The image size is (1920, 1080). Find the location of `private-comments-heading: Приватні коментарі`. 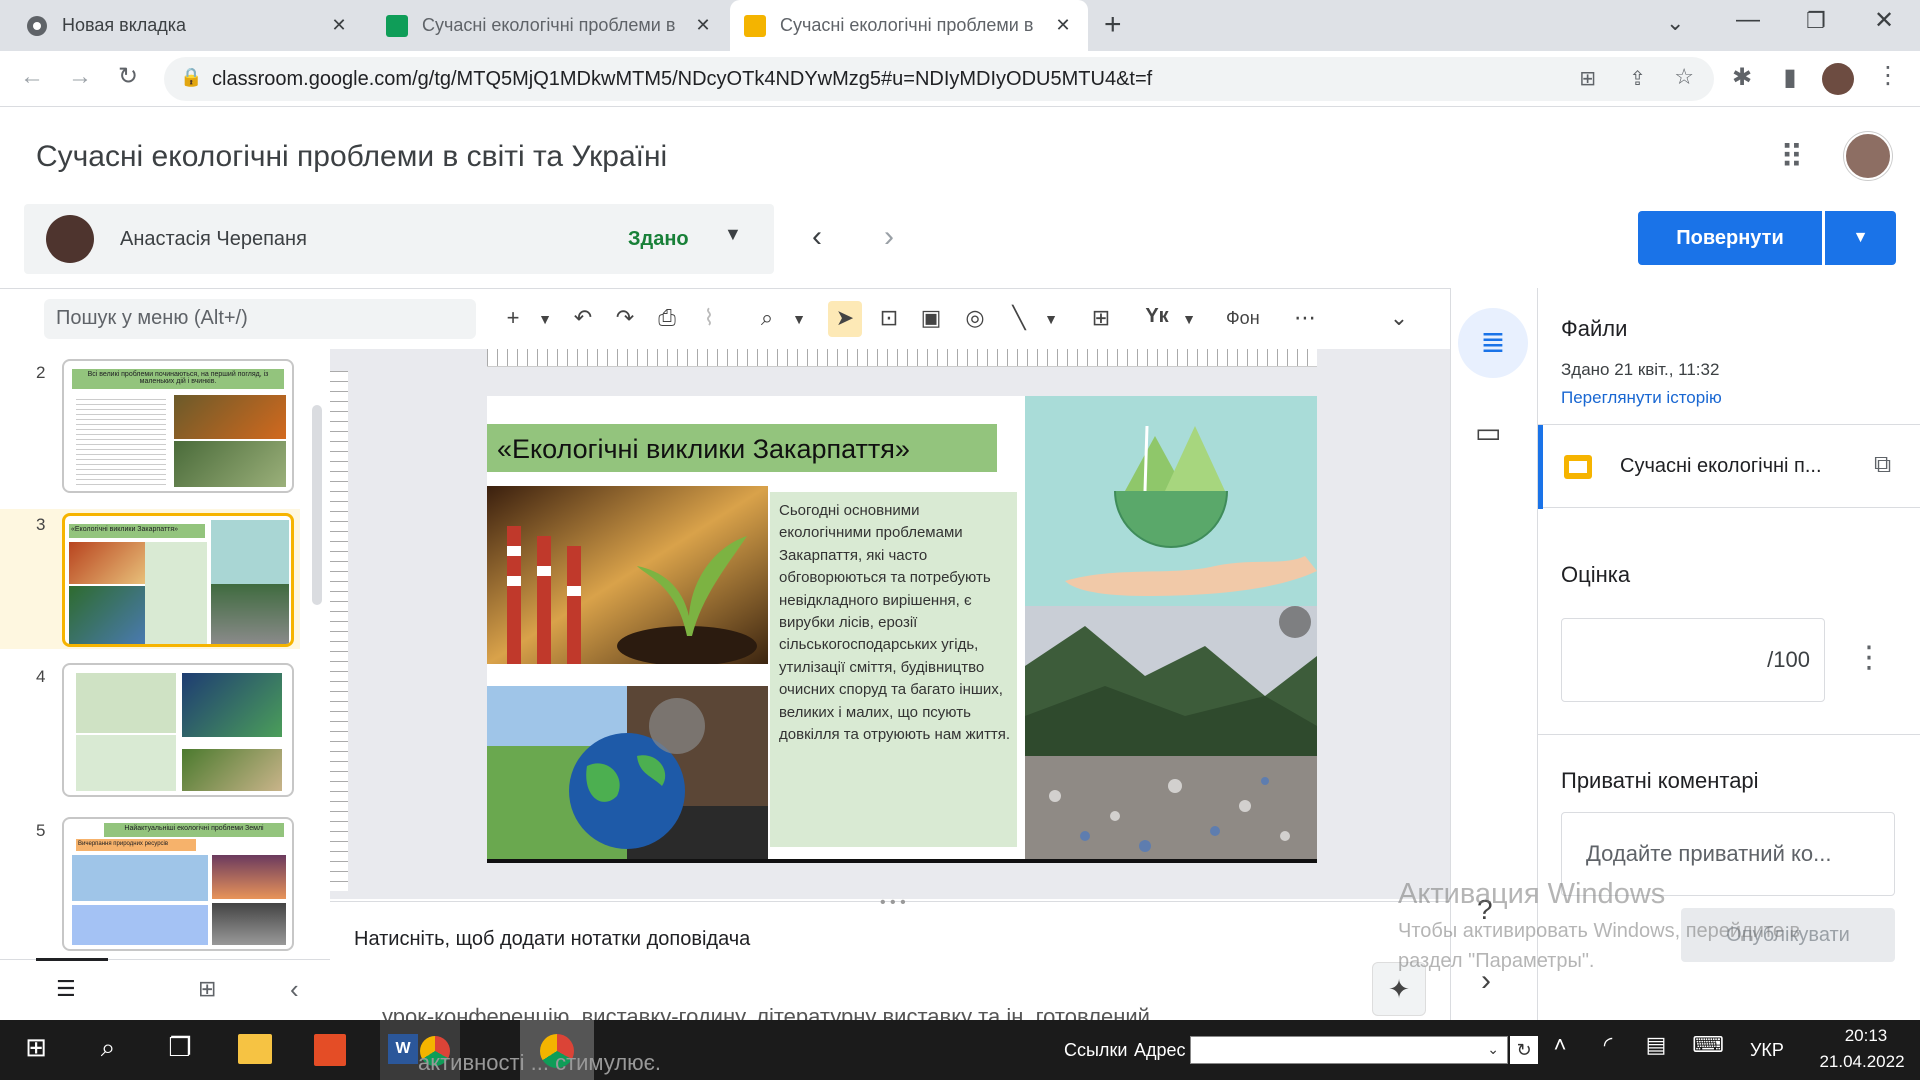

private-comments-heading: Приватні коментарі is located at coordinates (1660, 780).